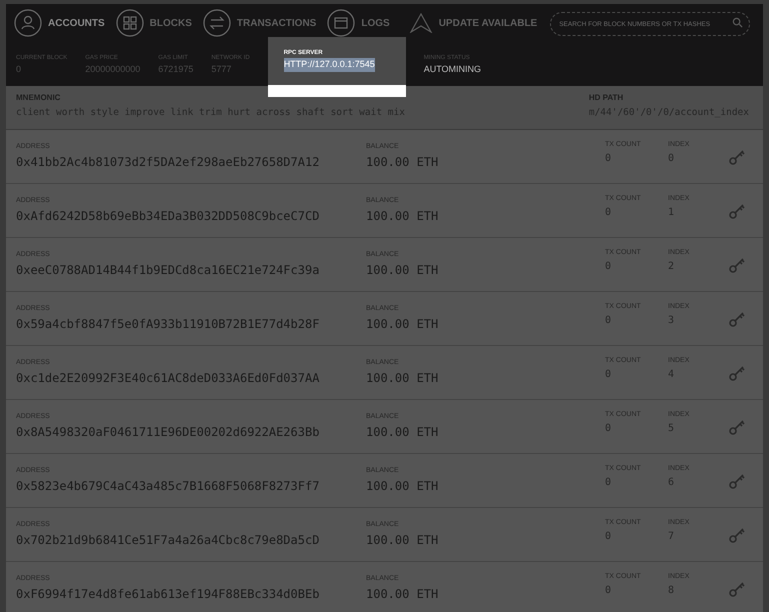  What do you see at coordinates (168, 594) in the screenshot?
I see `address-value: 0xF6994f17e4d8fe61ab613ef194F88EBc334d0BEb` at bounding box center [168, 594].